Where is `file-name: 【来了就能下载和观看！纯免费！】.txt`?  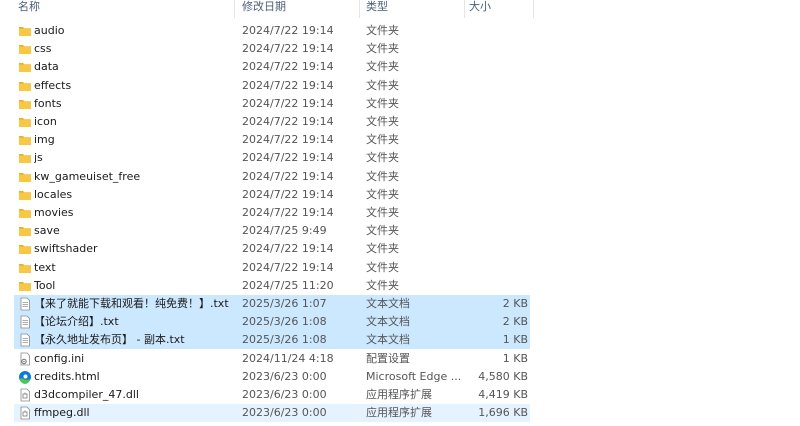 file-name: 【来了就能下载和观看！纯免费！】.txt is located at coordinates (131, 303).